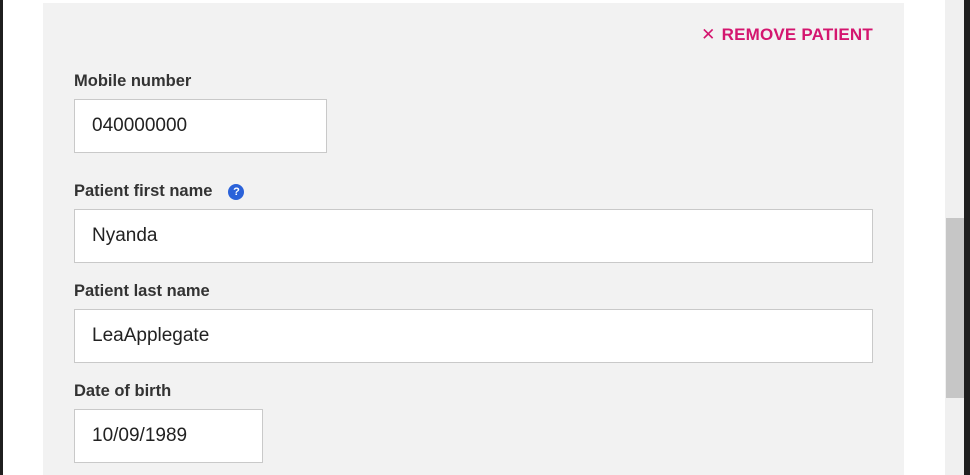  Describe the element at coordinates (955, 308) in the screenshot. I see `scrollbar-thumb` at that location.